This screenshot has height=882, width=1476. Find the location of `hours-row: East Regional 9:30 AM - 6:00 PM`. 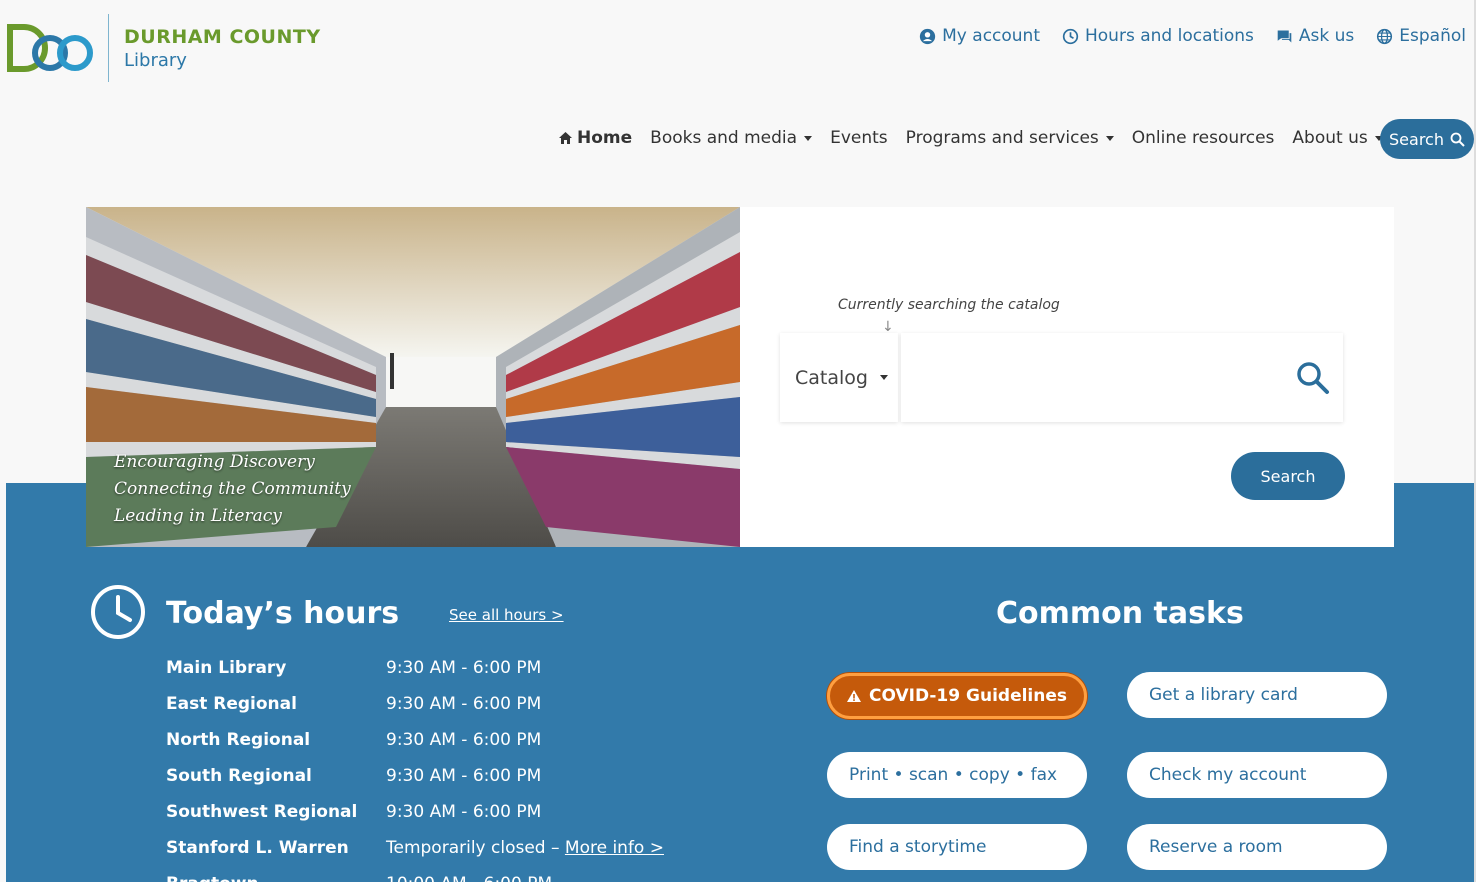

hours-row: East Regional 9:30 AM - 6:00 PM is located at coordinates (415, 704).